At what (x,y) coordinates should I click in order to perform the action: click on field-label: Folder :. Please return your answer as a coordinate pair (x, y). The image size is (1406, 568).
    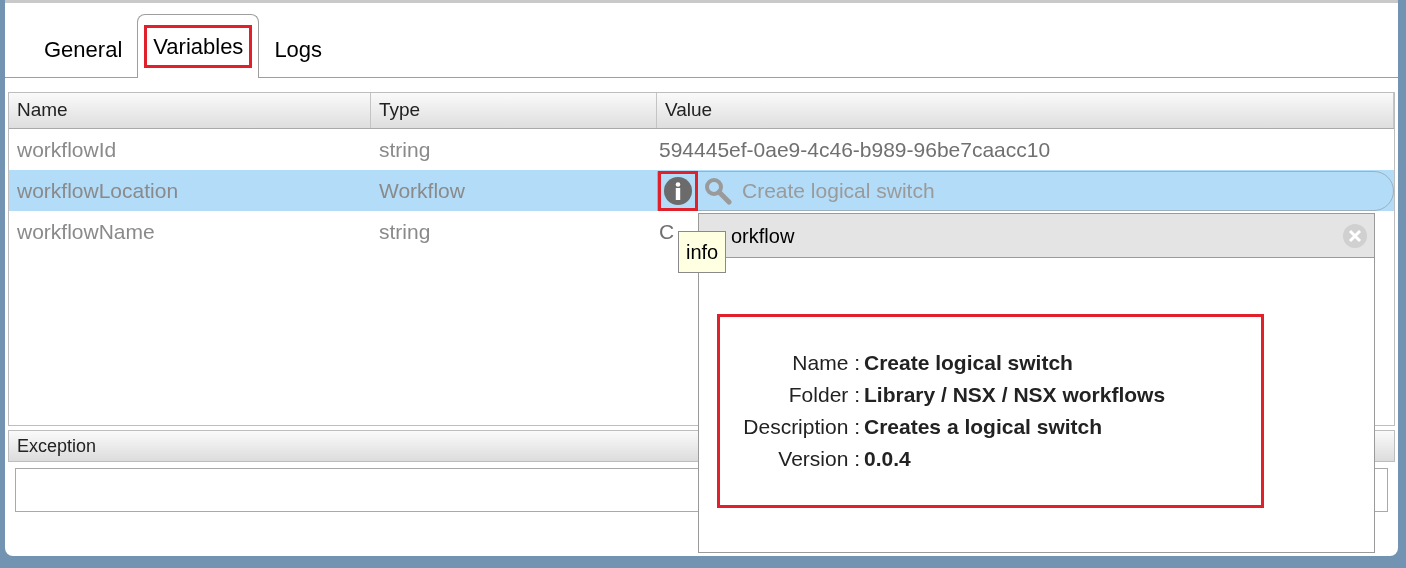
    Looking at the image, I should click on (824, 395).